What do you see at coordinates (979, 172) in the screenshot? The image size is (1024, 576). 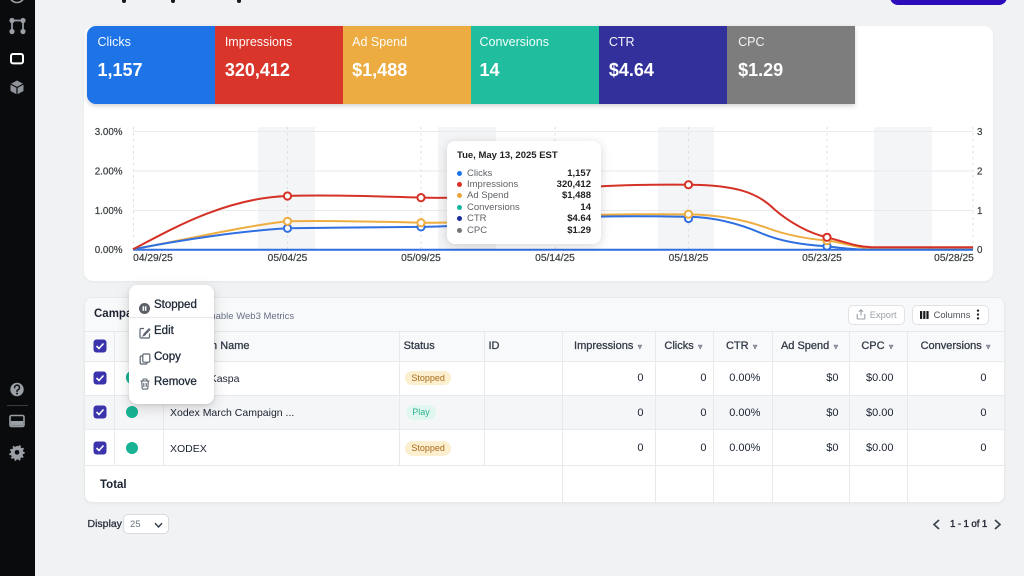 I see `svg-text: 2` at bounding box center [979, 172].